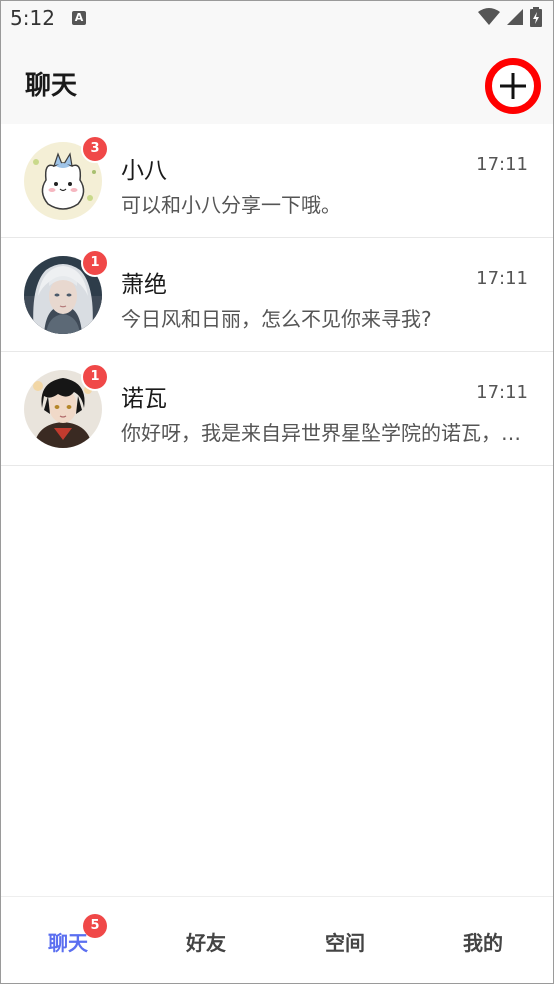 This screenshot has width=554, height=985. I want to click on signal-icon, so click(515, 17).